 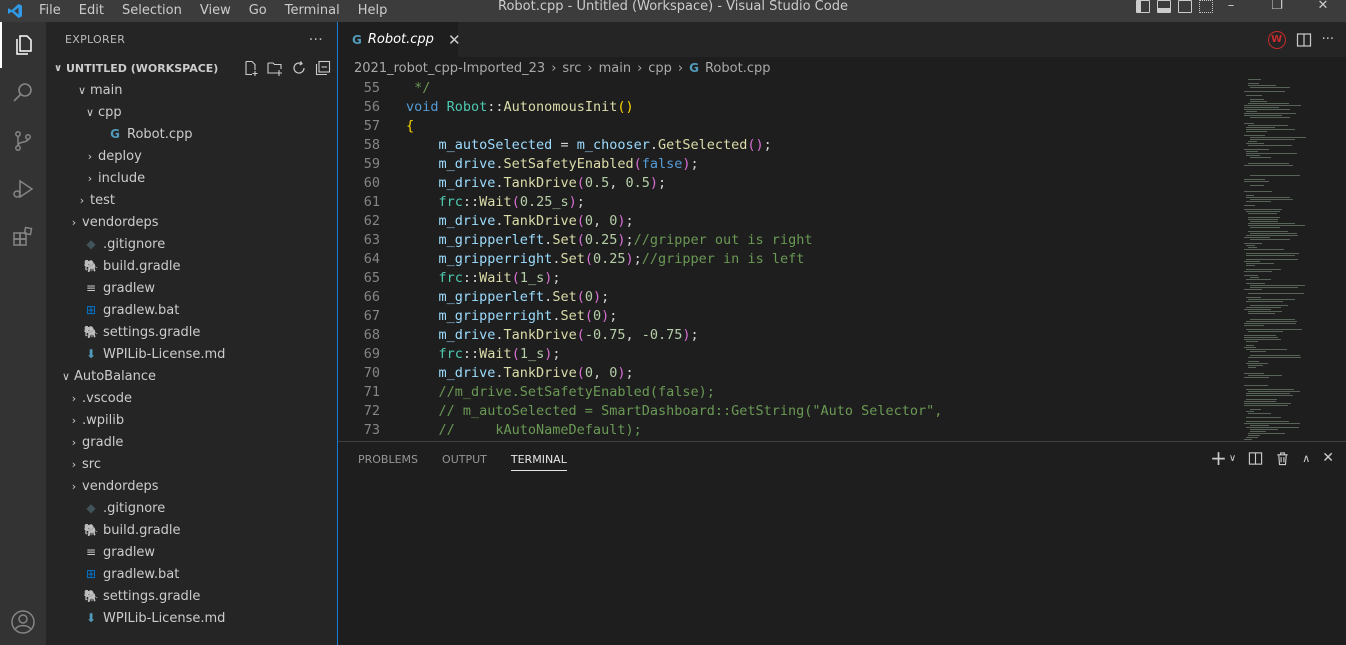 I want to click on maximize-panel-icon: ∧, so click(x=1306, y=458).